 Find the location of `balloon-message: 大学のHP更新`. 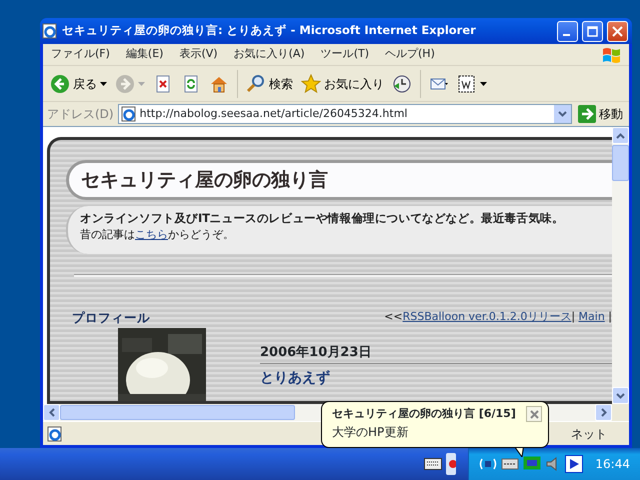

balloon-message: 大学のHP更新 is located at coordinates (371, 432).